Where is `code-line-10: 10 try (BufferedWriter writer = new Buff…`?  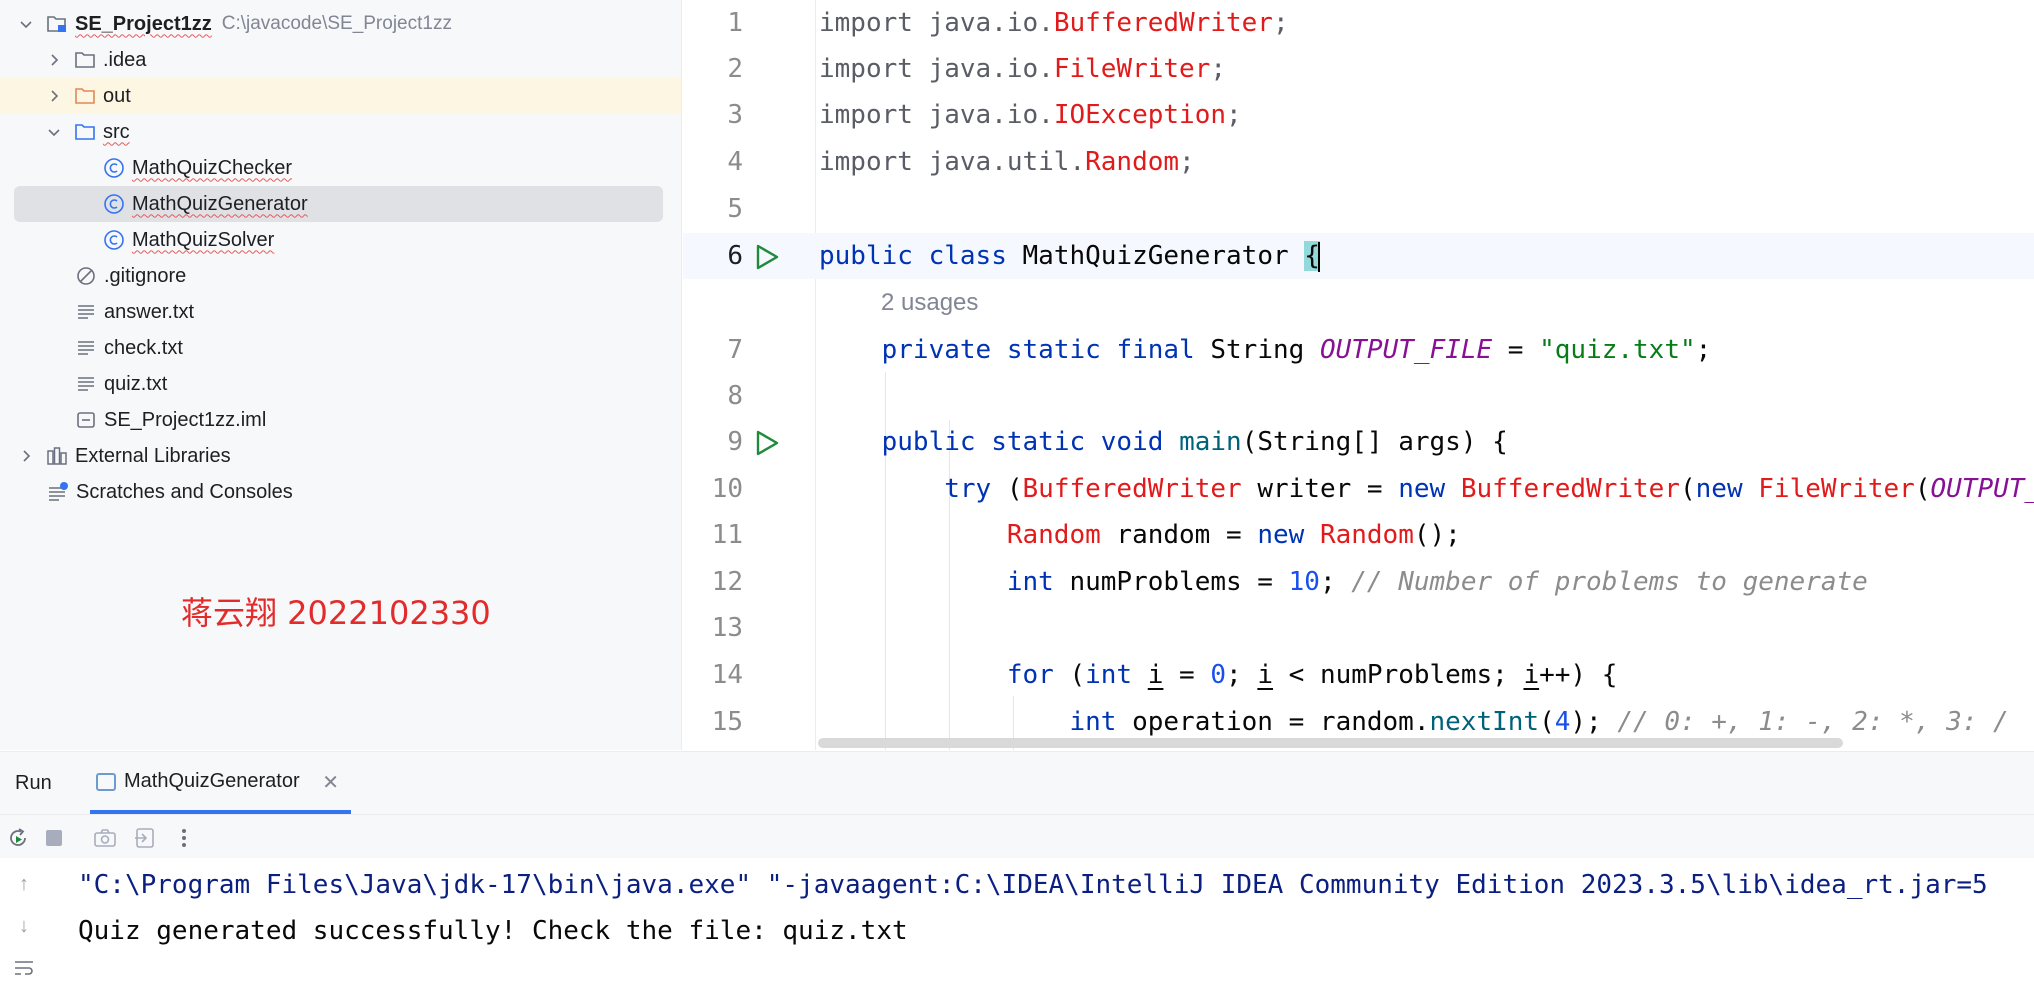 code-line-10: 10 try (BufferedWriter writer = new Buff… is located at coordinates (1358, 489).